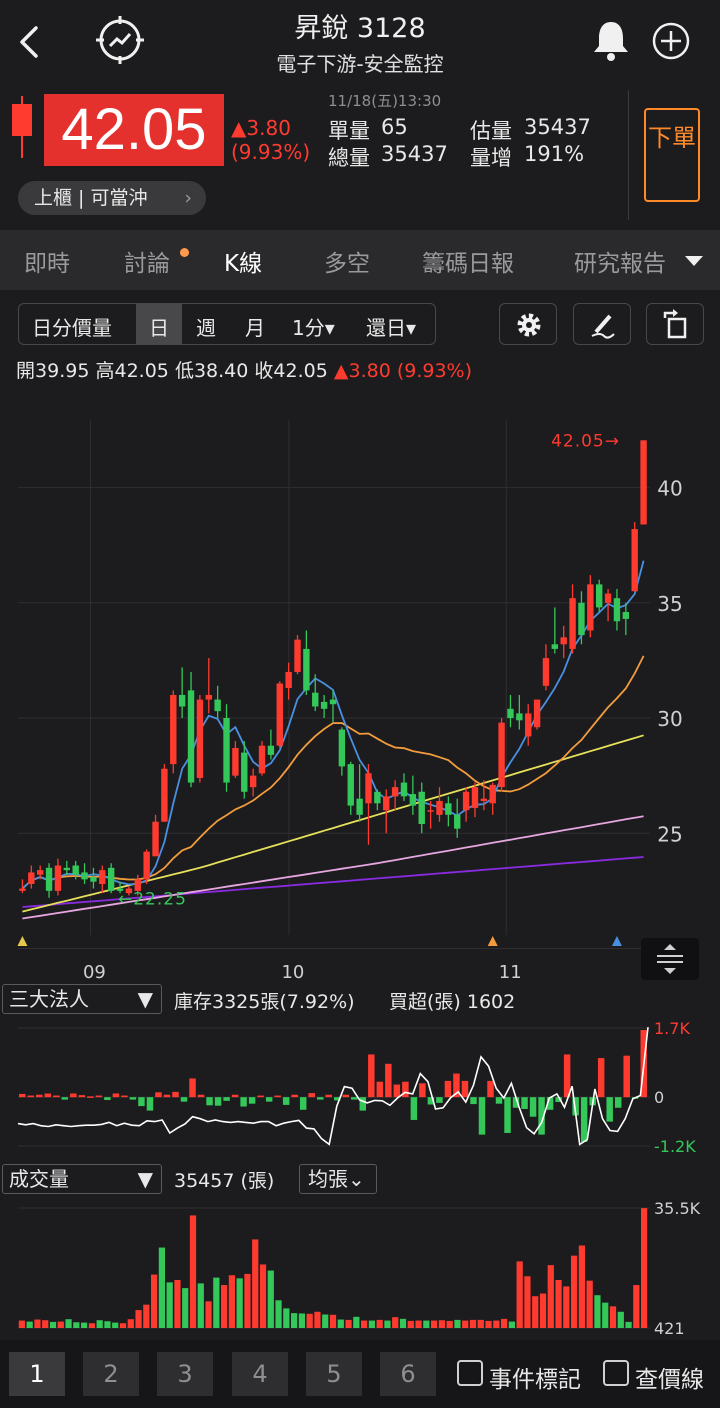 This screenshot has height=1408, width=720. What do you see at coordinates (672, 1028) in the screenshot?
I see `y-tick-label: 1.7K` at bounding box center [672, 1028].